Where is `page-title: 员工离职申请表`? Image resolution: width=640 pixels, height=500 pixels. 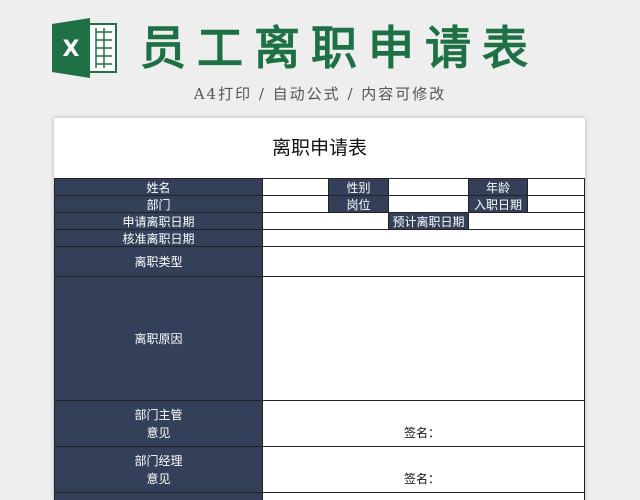
page-title: 员工离职申请表 is located at coordinates (339, 48).